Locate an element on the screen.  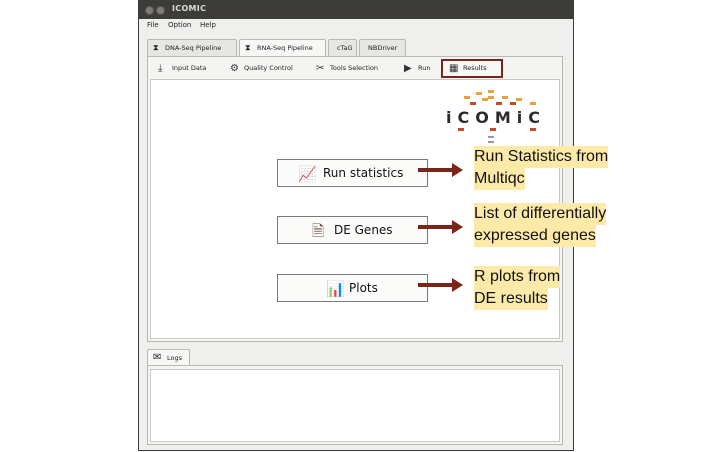
annotation-line: R plots from is located at coordinates (517, 277).